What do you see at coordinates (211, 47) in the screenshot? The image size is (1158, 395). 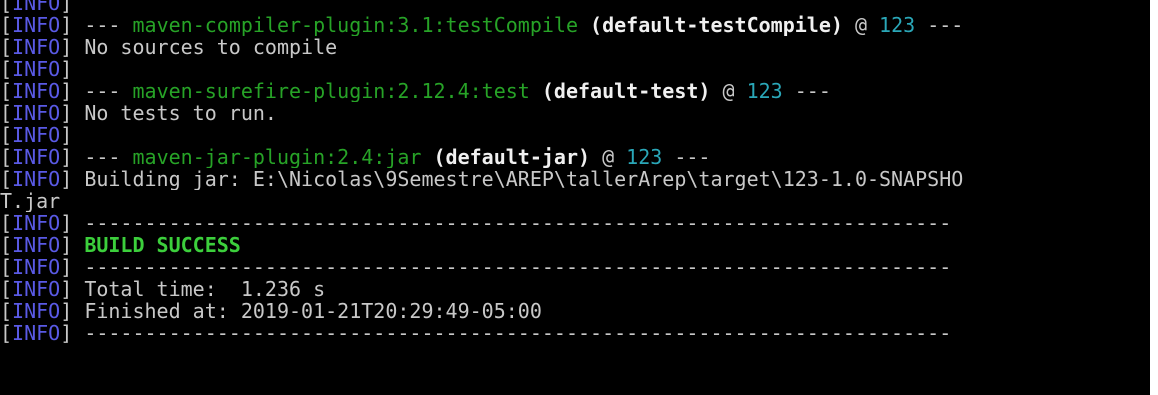 I see `log-message: No sources to compile` at bounding box center [211, 47].